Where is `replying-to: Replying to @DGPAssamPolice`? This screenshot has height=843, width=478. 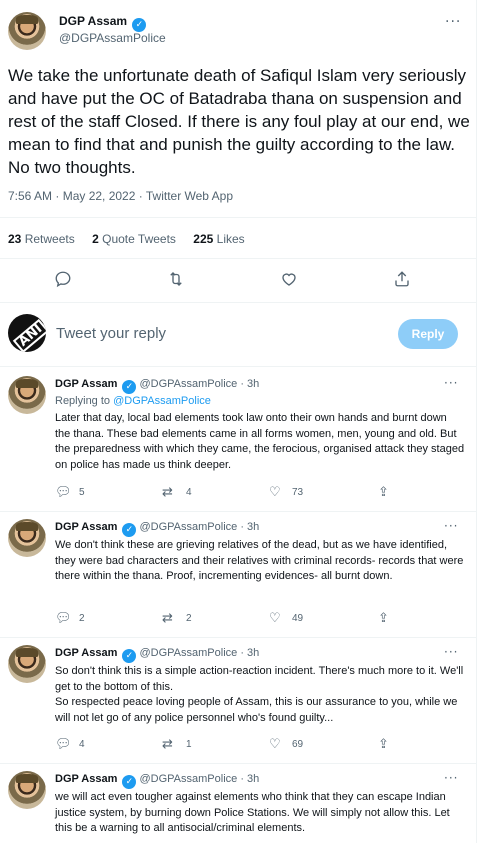 replying-to: Replying to @DGPAssamPolice is located at coordinates (133, 401).